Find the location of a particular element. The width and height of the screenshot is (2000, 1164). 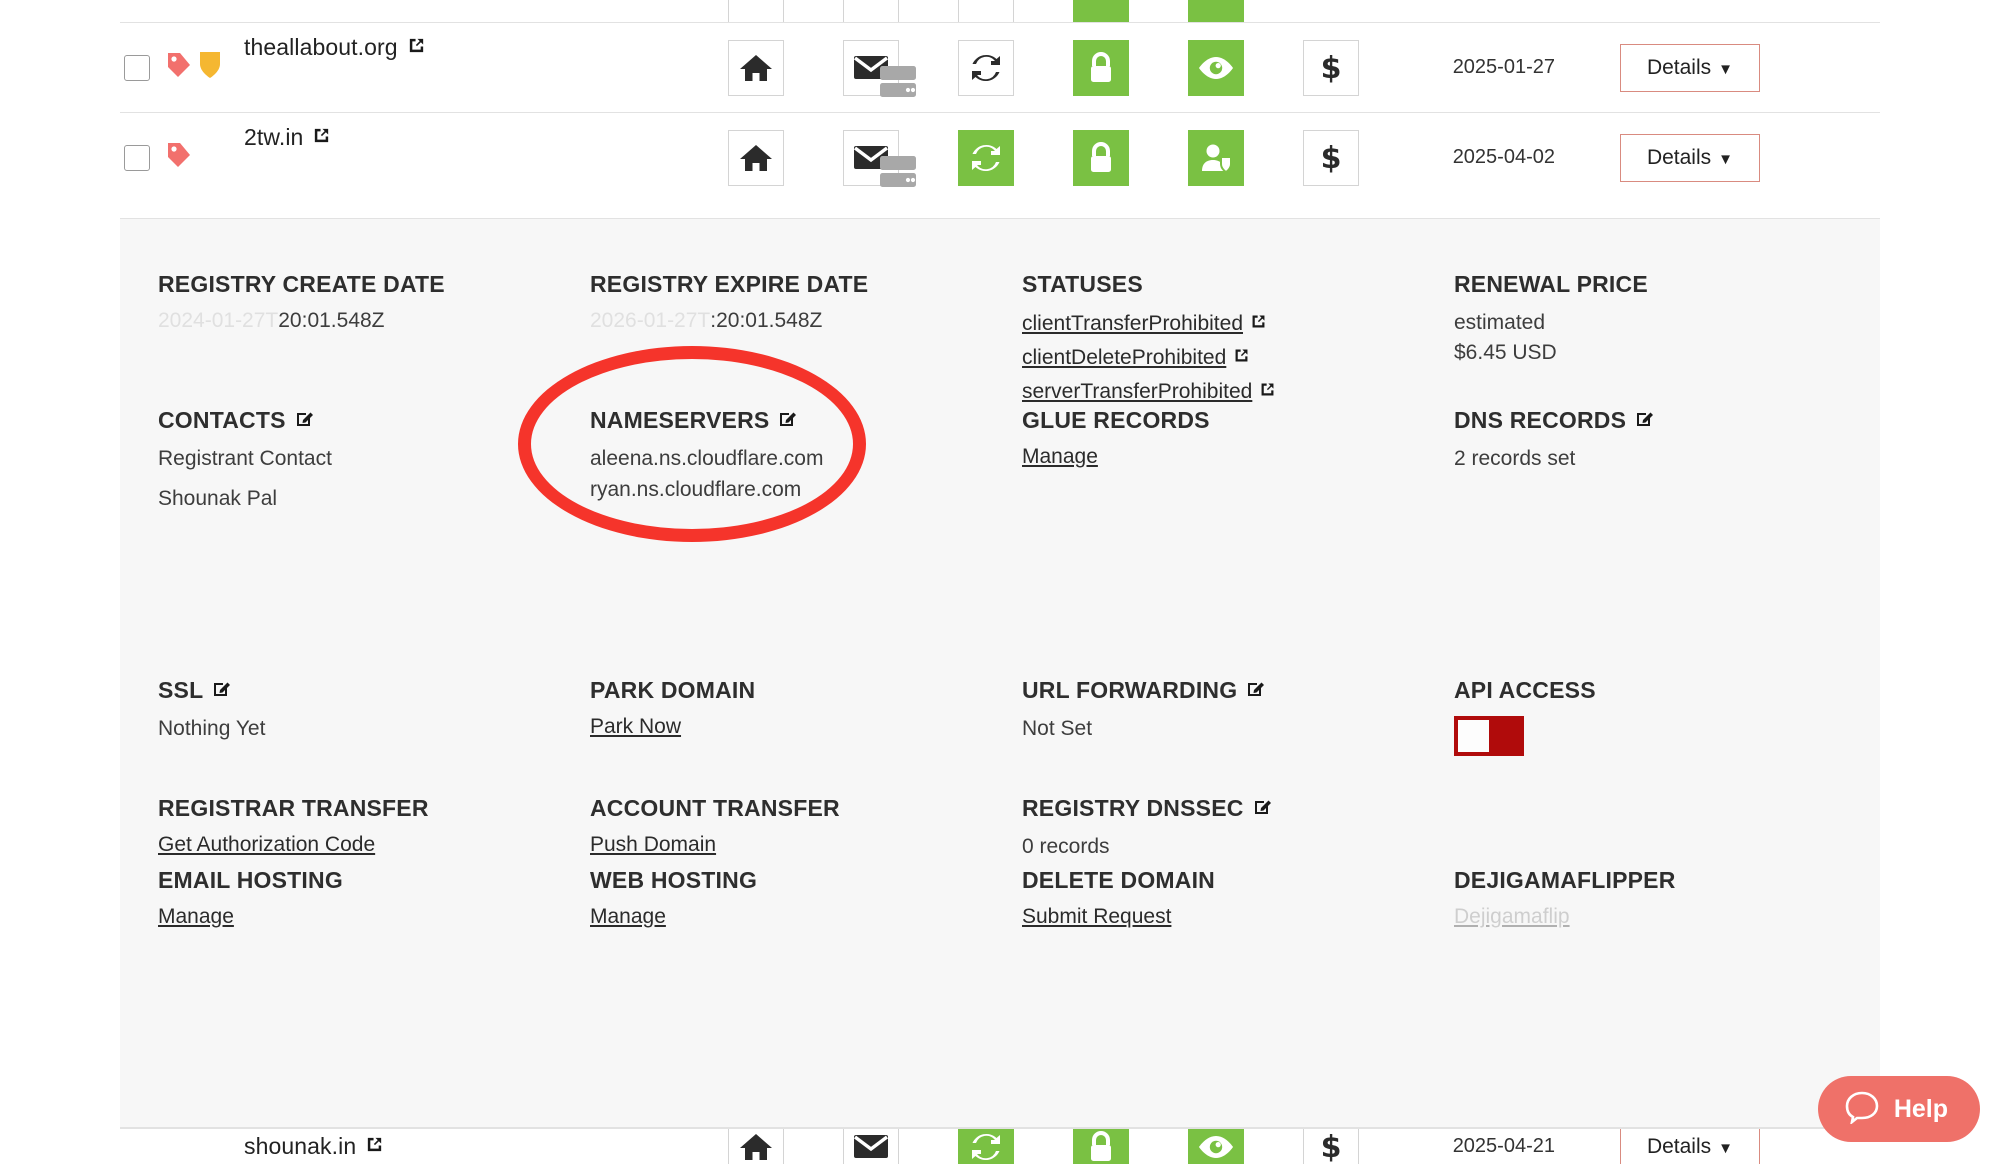

home-icon is located at coordinates (755, 157).